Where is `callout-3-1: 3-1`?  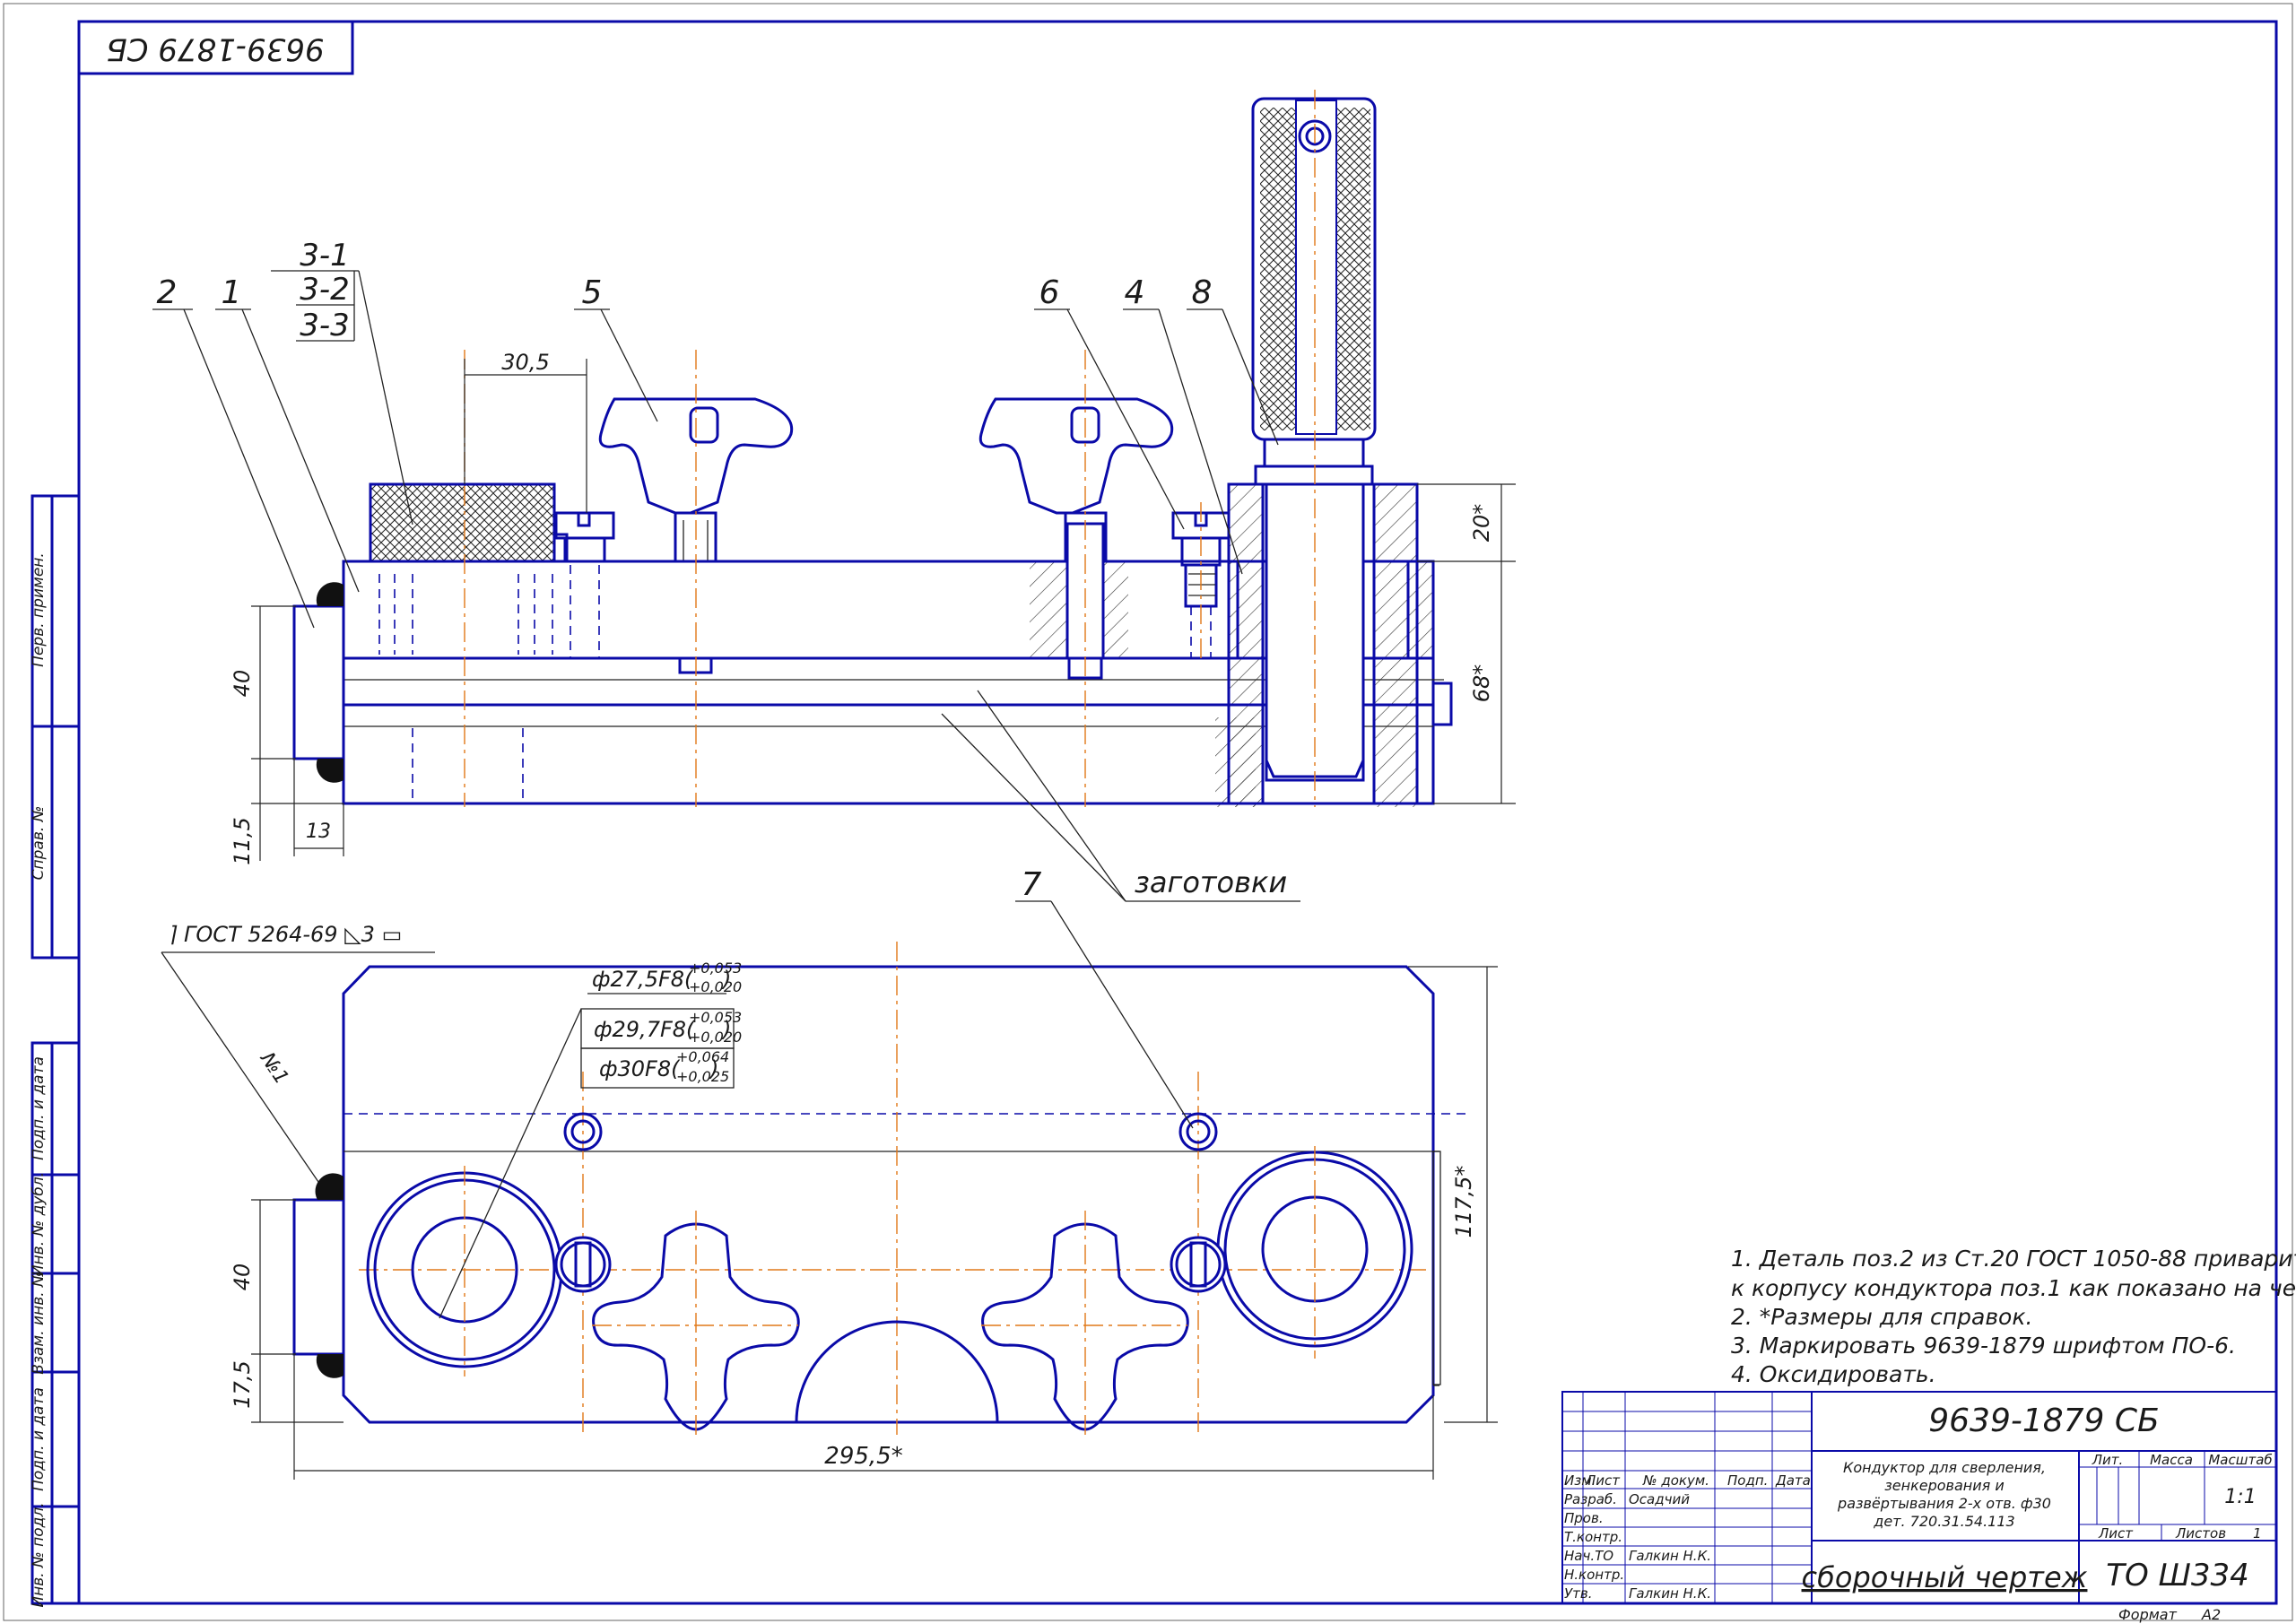 callout-3-1: 3-1 is located at coordinates (325, 256).